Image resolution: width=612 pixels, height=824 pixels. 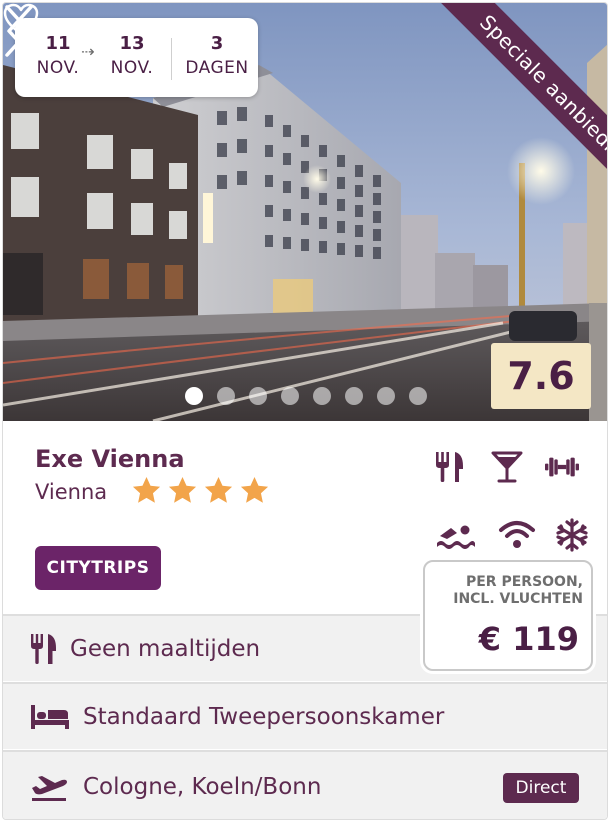 I want to click on review-score: 7.6, so click(x=541, y=376).